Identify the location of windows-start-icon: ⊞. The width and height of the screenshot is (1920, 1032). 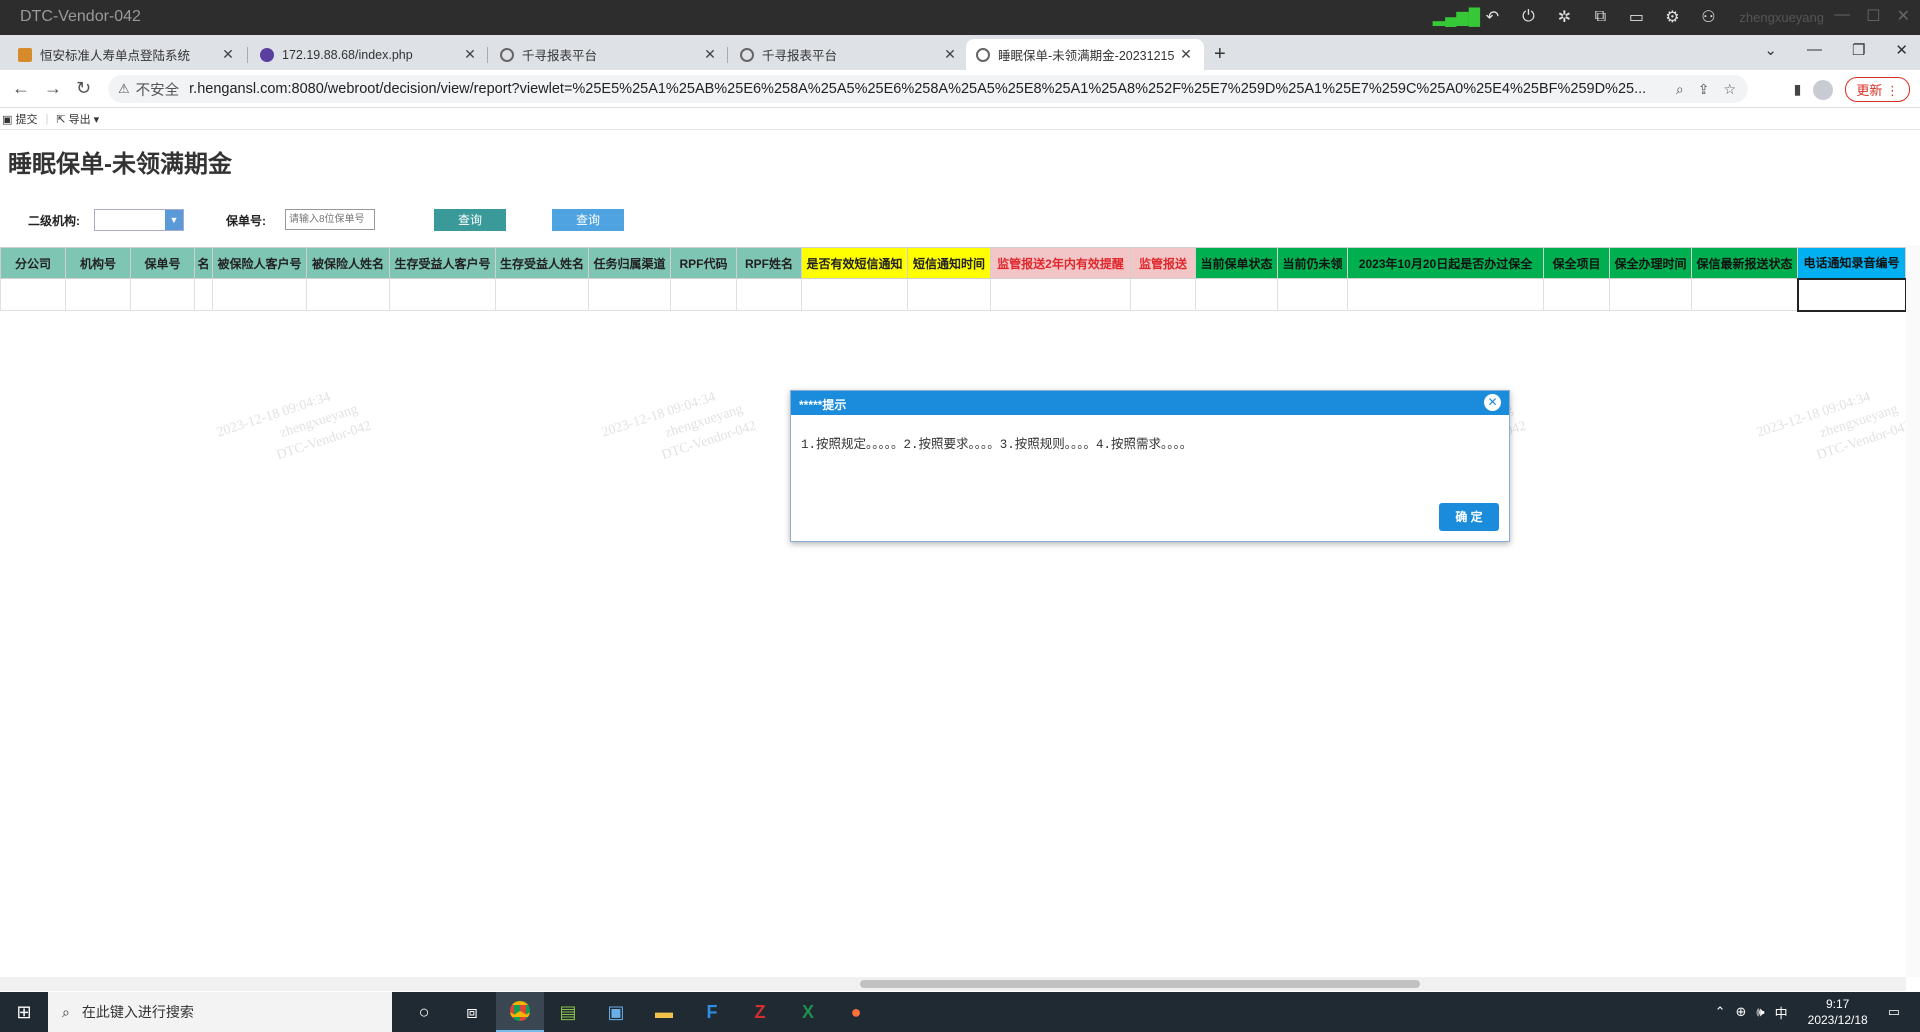
(24, 1012).